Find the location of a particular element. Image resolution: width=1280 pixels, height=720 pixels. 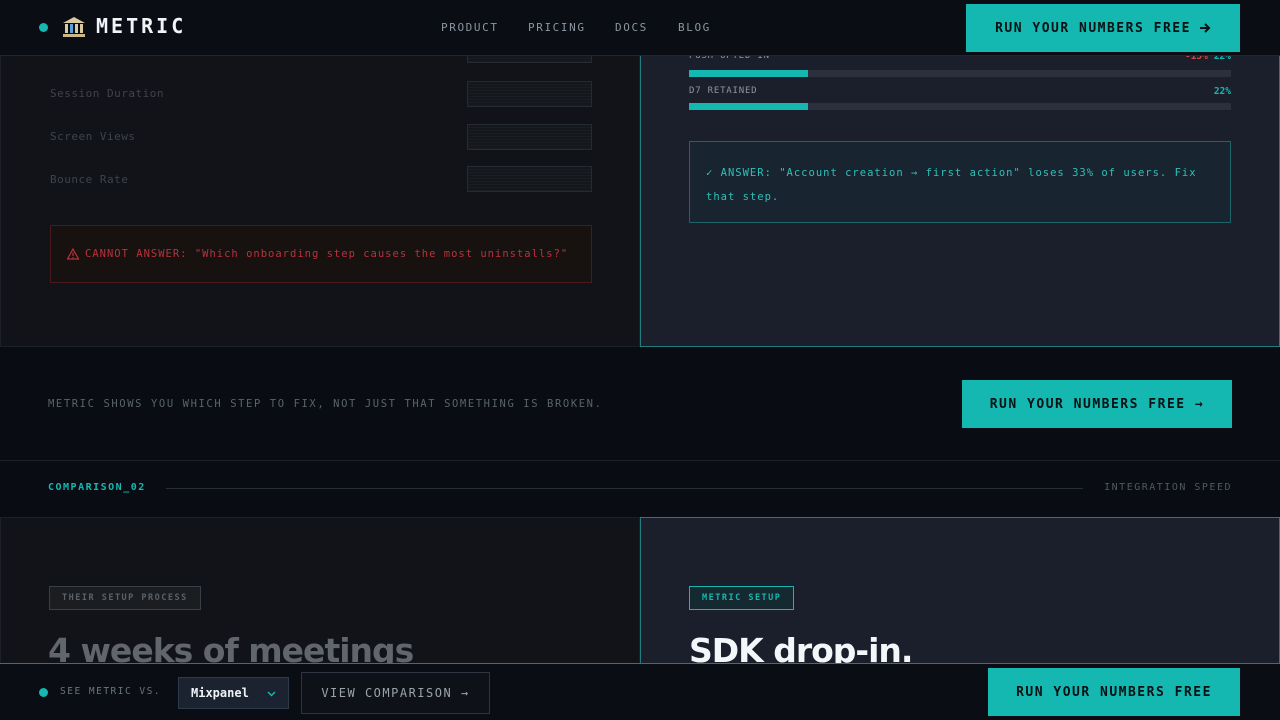

metric-label: Screen Views is located at coordinates (93, 136).